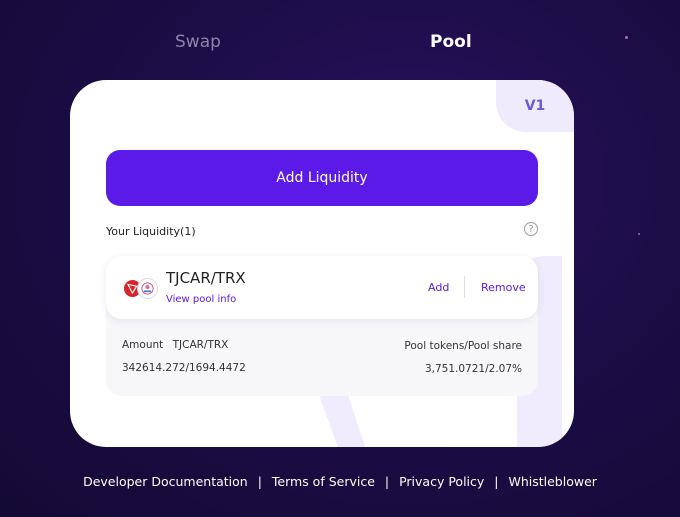 The height and width of the screenshot is (517, 680). What do you see at coordinates (451, 42) in the screenshot?
I see `tab-pool: Pool` at bounding box center [451, 42].